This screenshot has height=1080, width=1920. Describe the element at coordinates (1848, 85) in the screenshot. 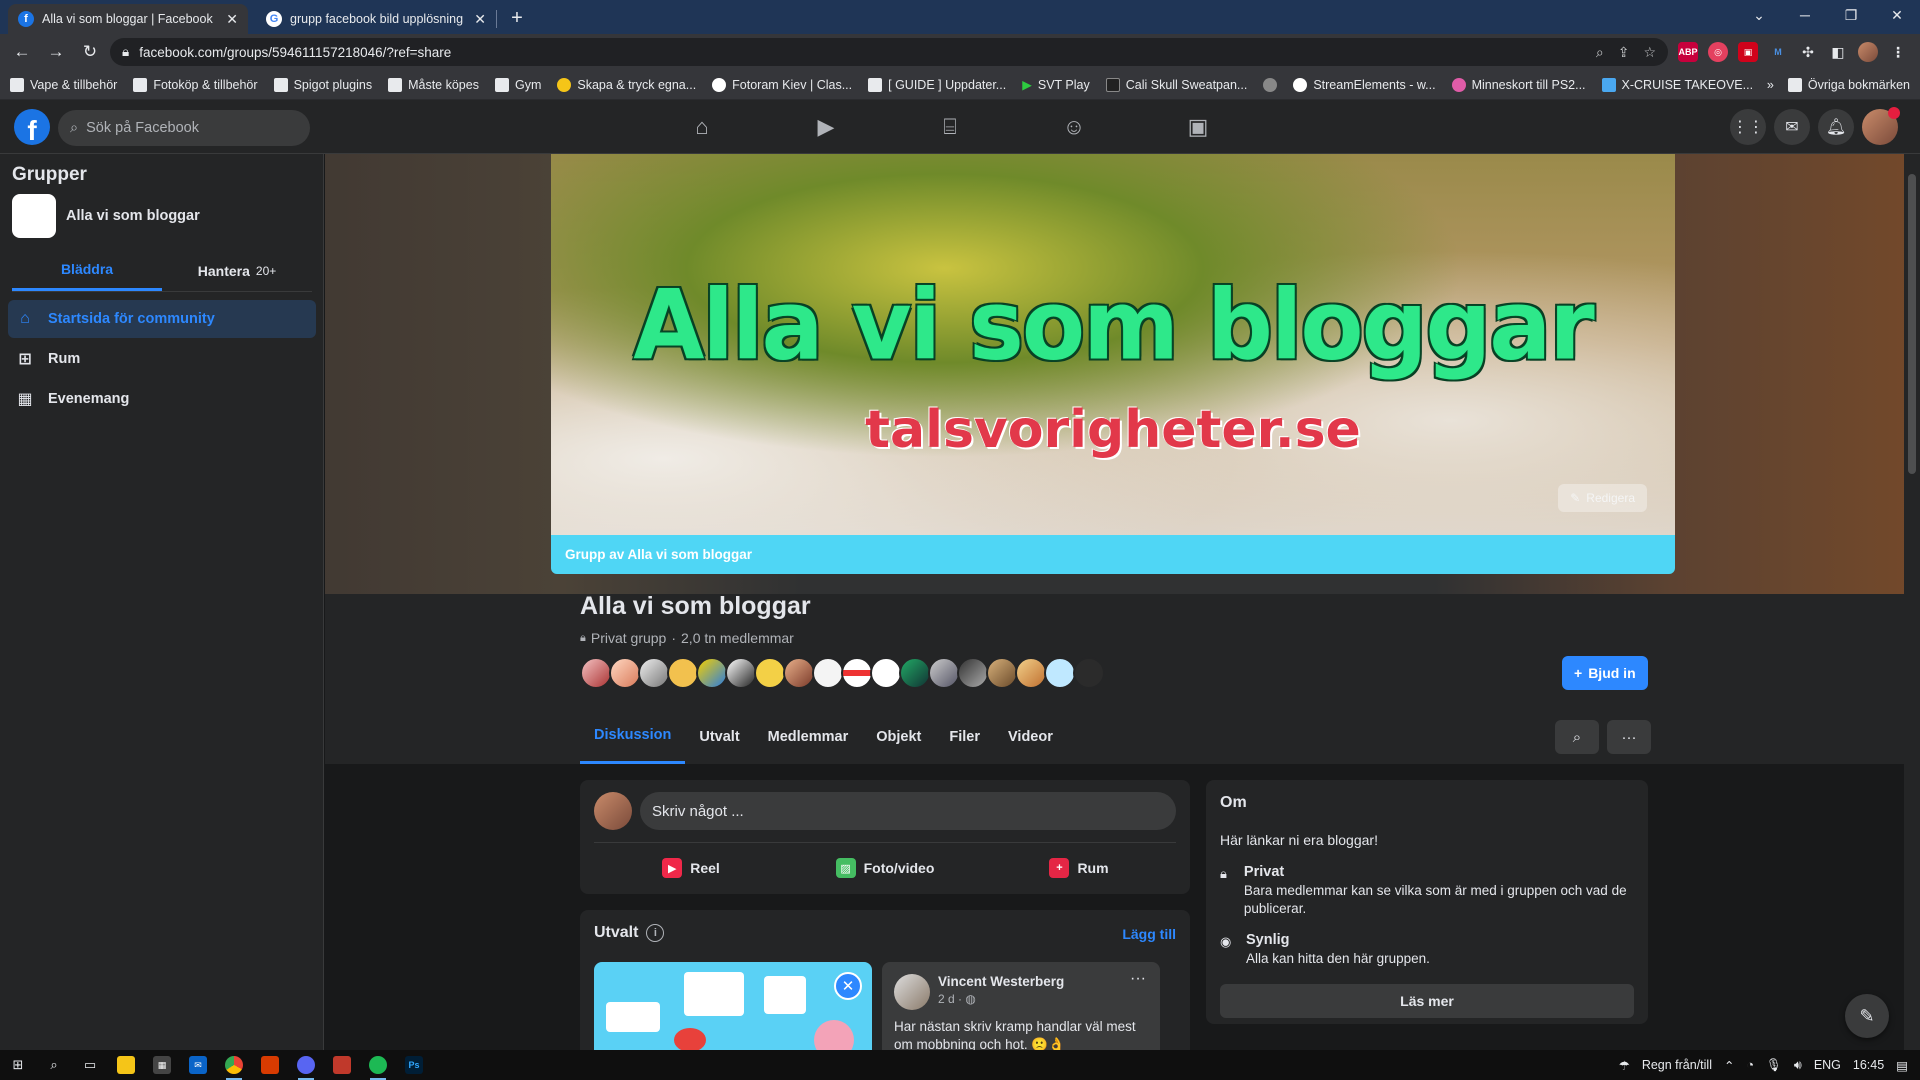

I see `other-bookmarks: Övriga bokmärken` at that location.